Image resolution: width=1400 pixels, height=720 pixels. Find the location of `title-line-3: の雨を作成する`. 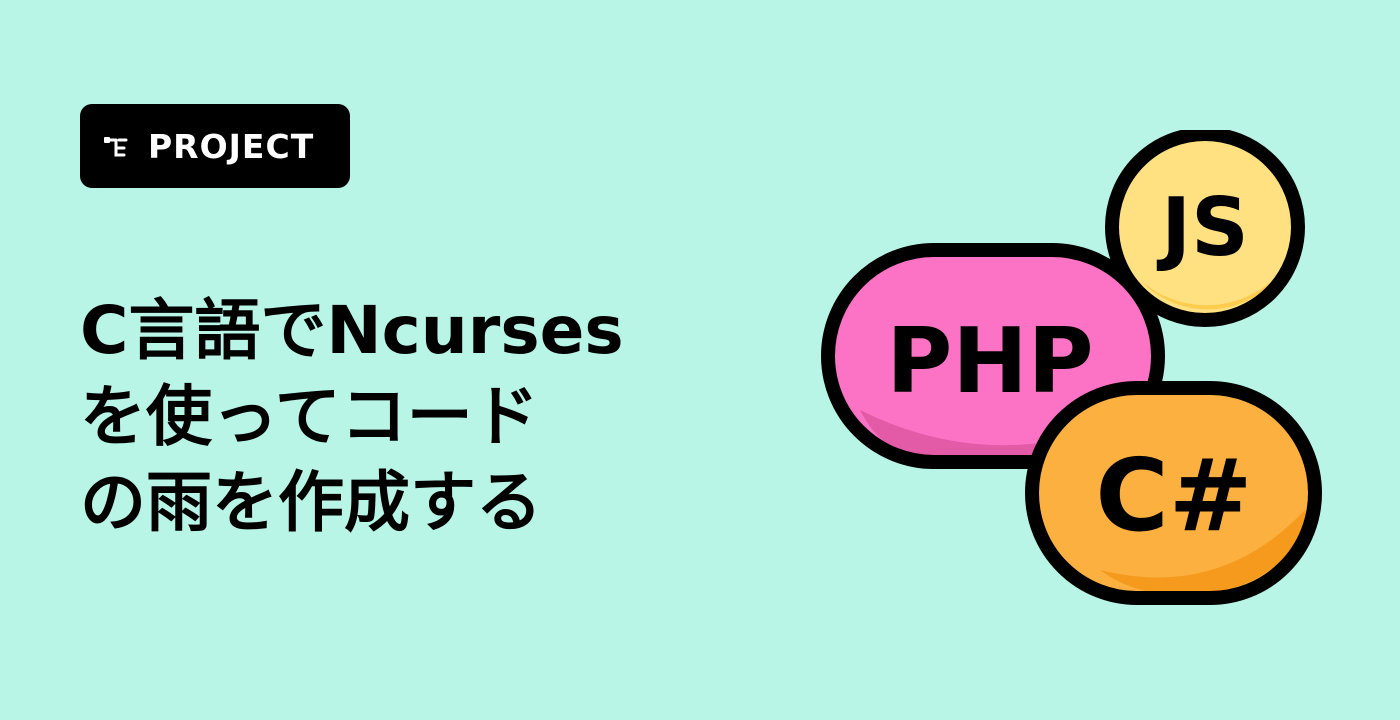

title-line-3: の雨を作成する is located at coordinates (311, 502).